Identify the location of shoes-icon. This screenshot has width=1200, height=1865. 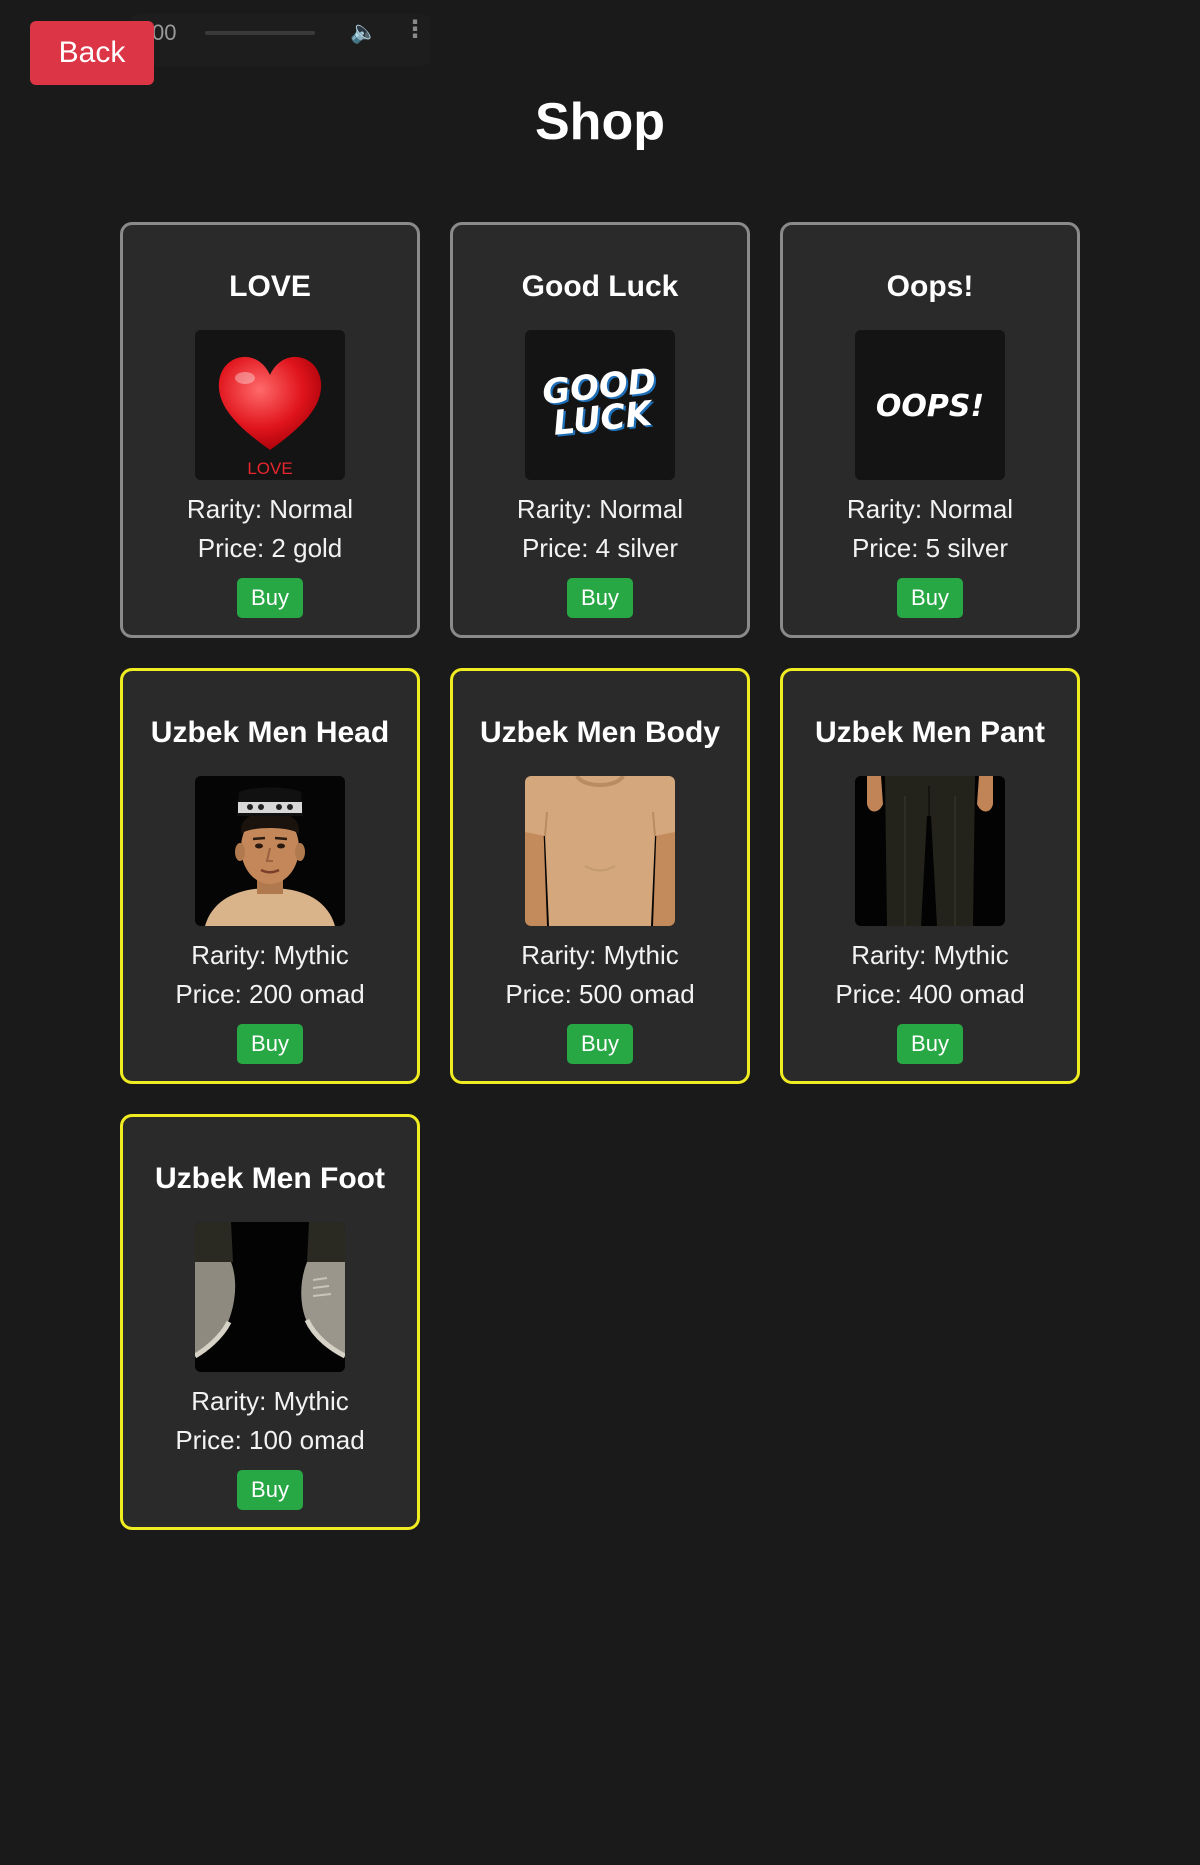
(270, 1297).